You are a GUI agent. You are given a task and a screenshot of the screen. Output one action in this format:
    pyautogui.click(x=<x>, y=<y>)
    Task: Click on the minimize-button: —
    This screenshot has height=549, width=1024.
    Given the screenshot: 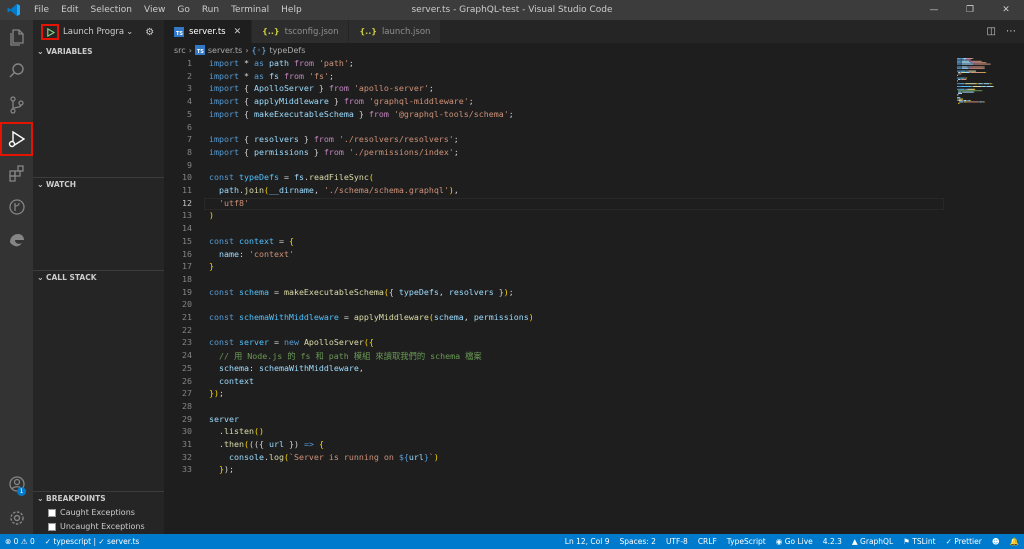 What is the action you would take?
    pyautogui.click(x=934, y=10)
    